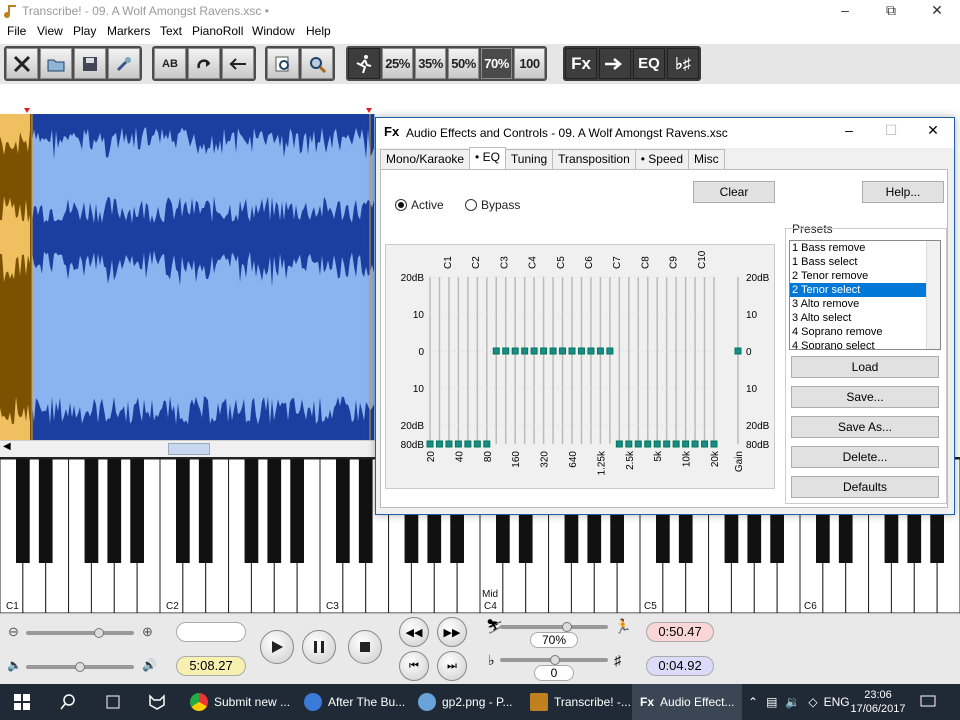  Describe the element at coordinates (13, 632) in the screenshot. I see `zoom-out-icon: ⊖` at that location.